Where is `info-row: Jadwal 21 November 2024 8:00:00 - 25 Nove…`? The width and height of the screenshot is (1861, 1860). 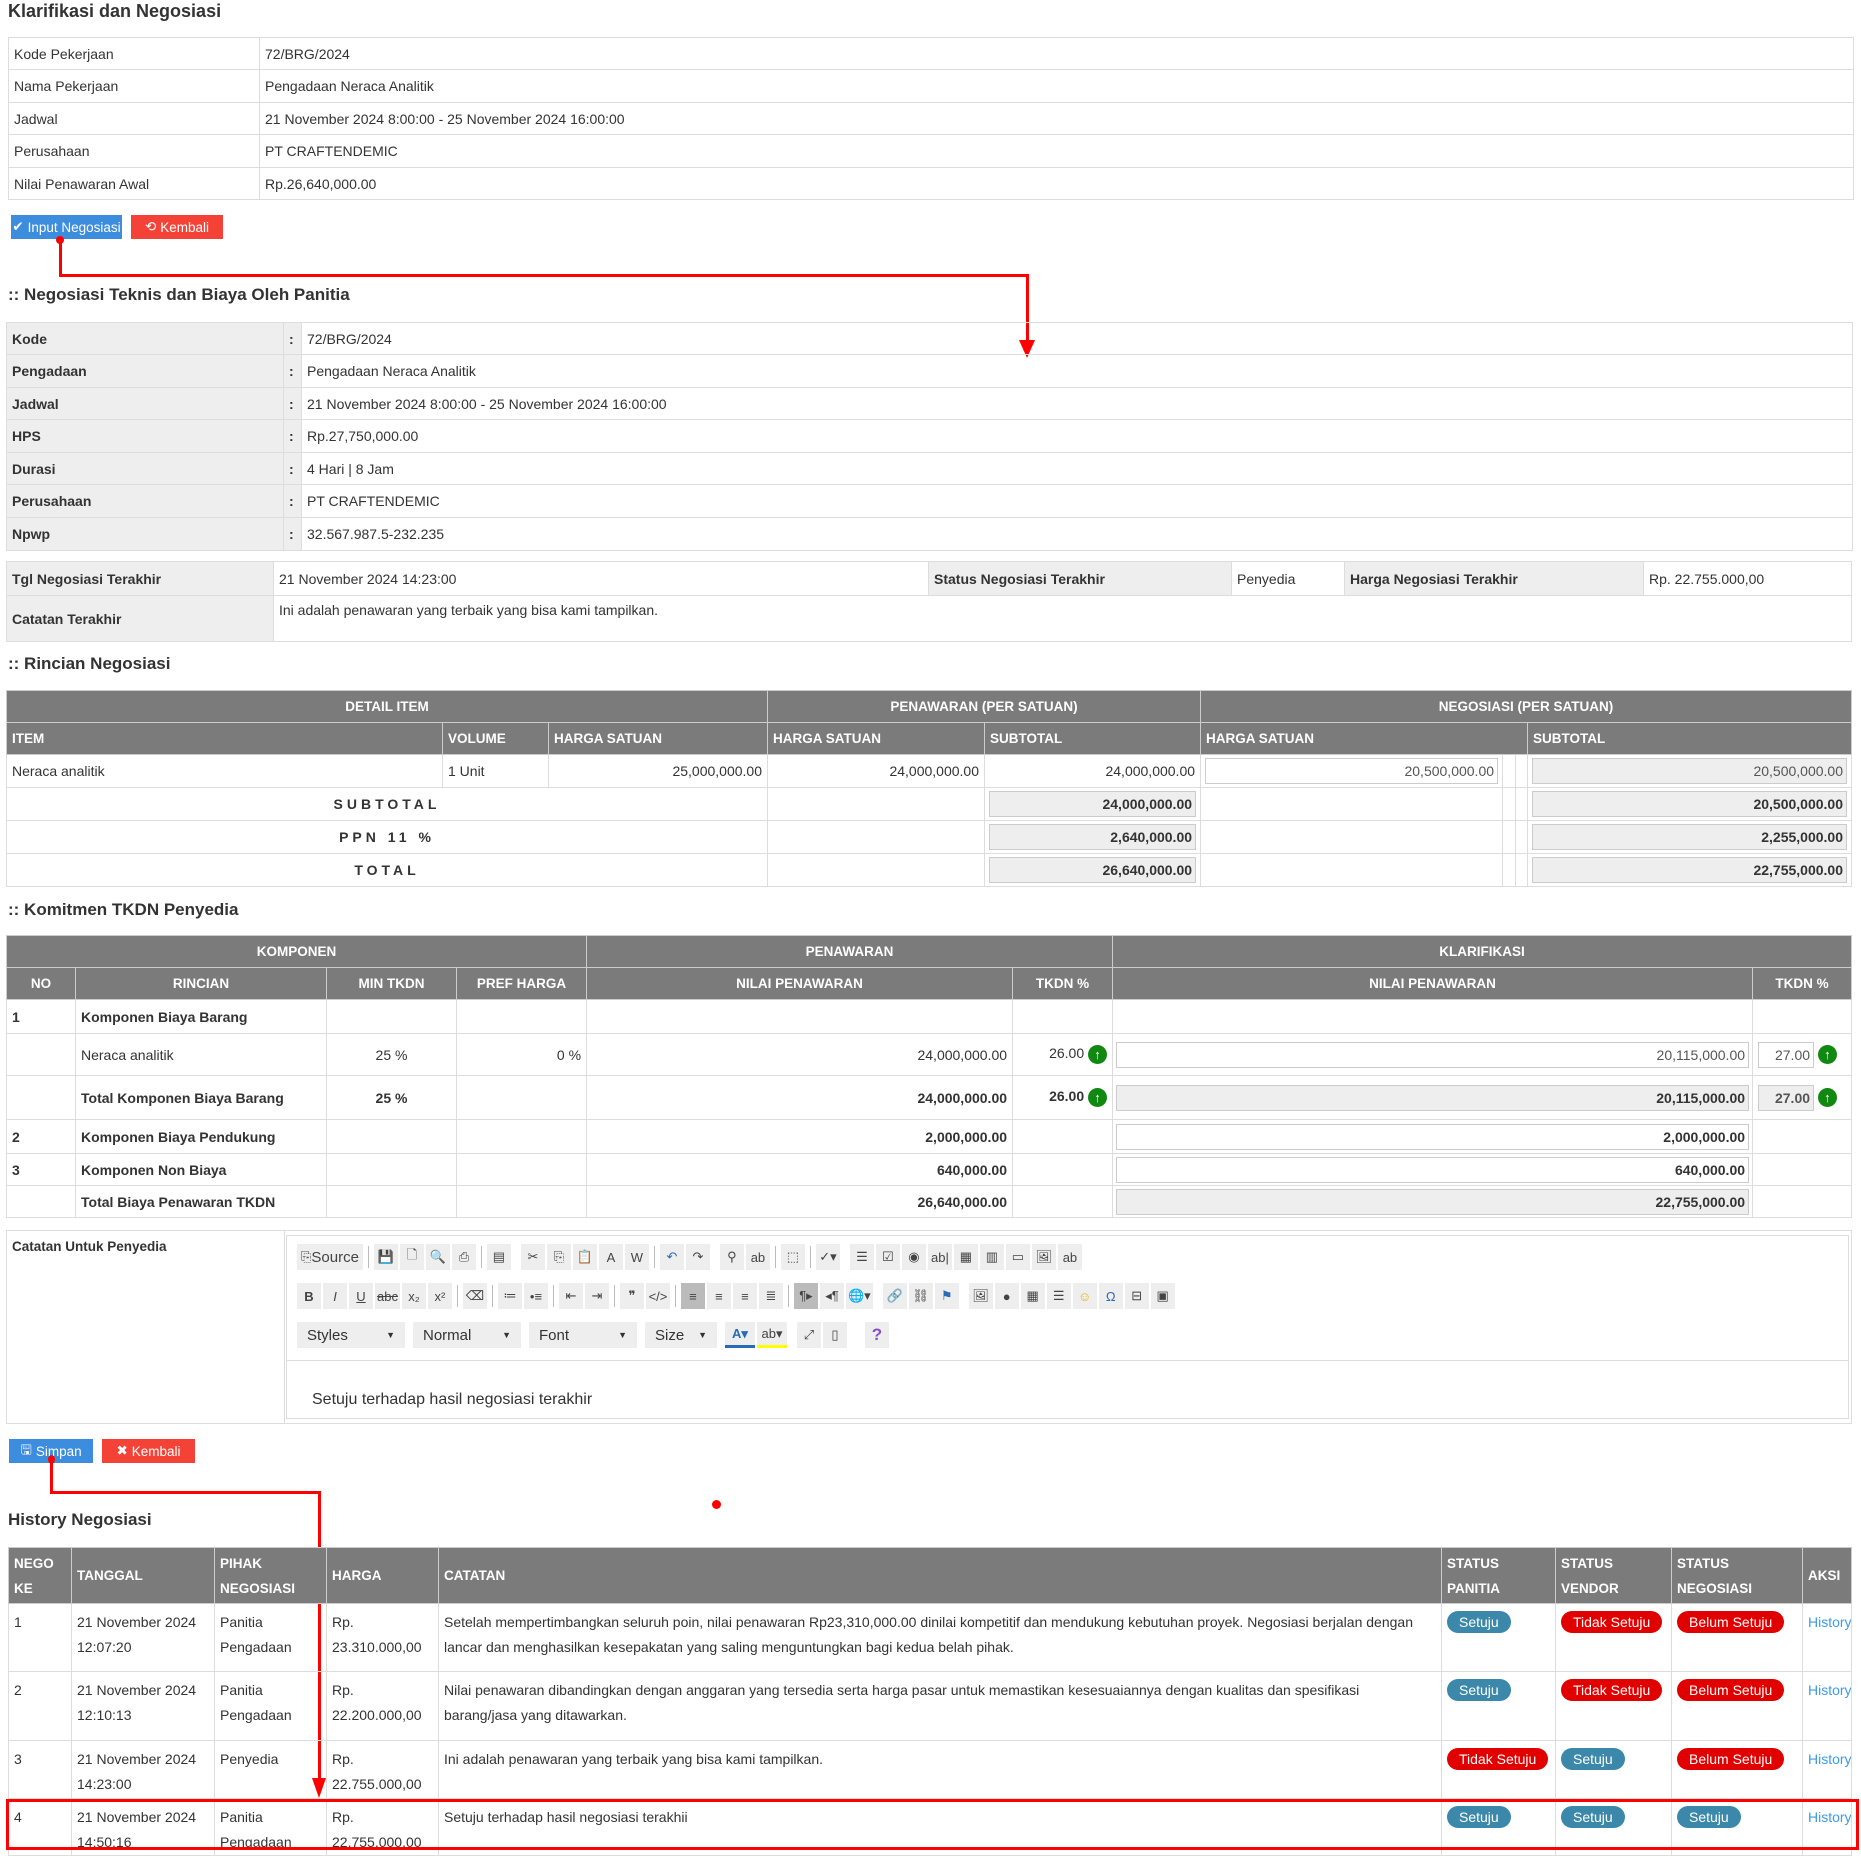 info-row: Jadwal 21 November 2024 8:00:00 - 25 Nove… is located at coordinates (931, 118).